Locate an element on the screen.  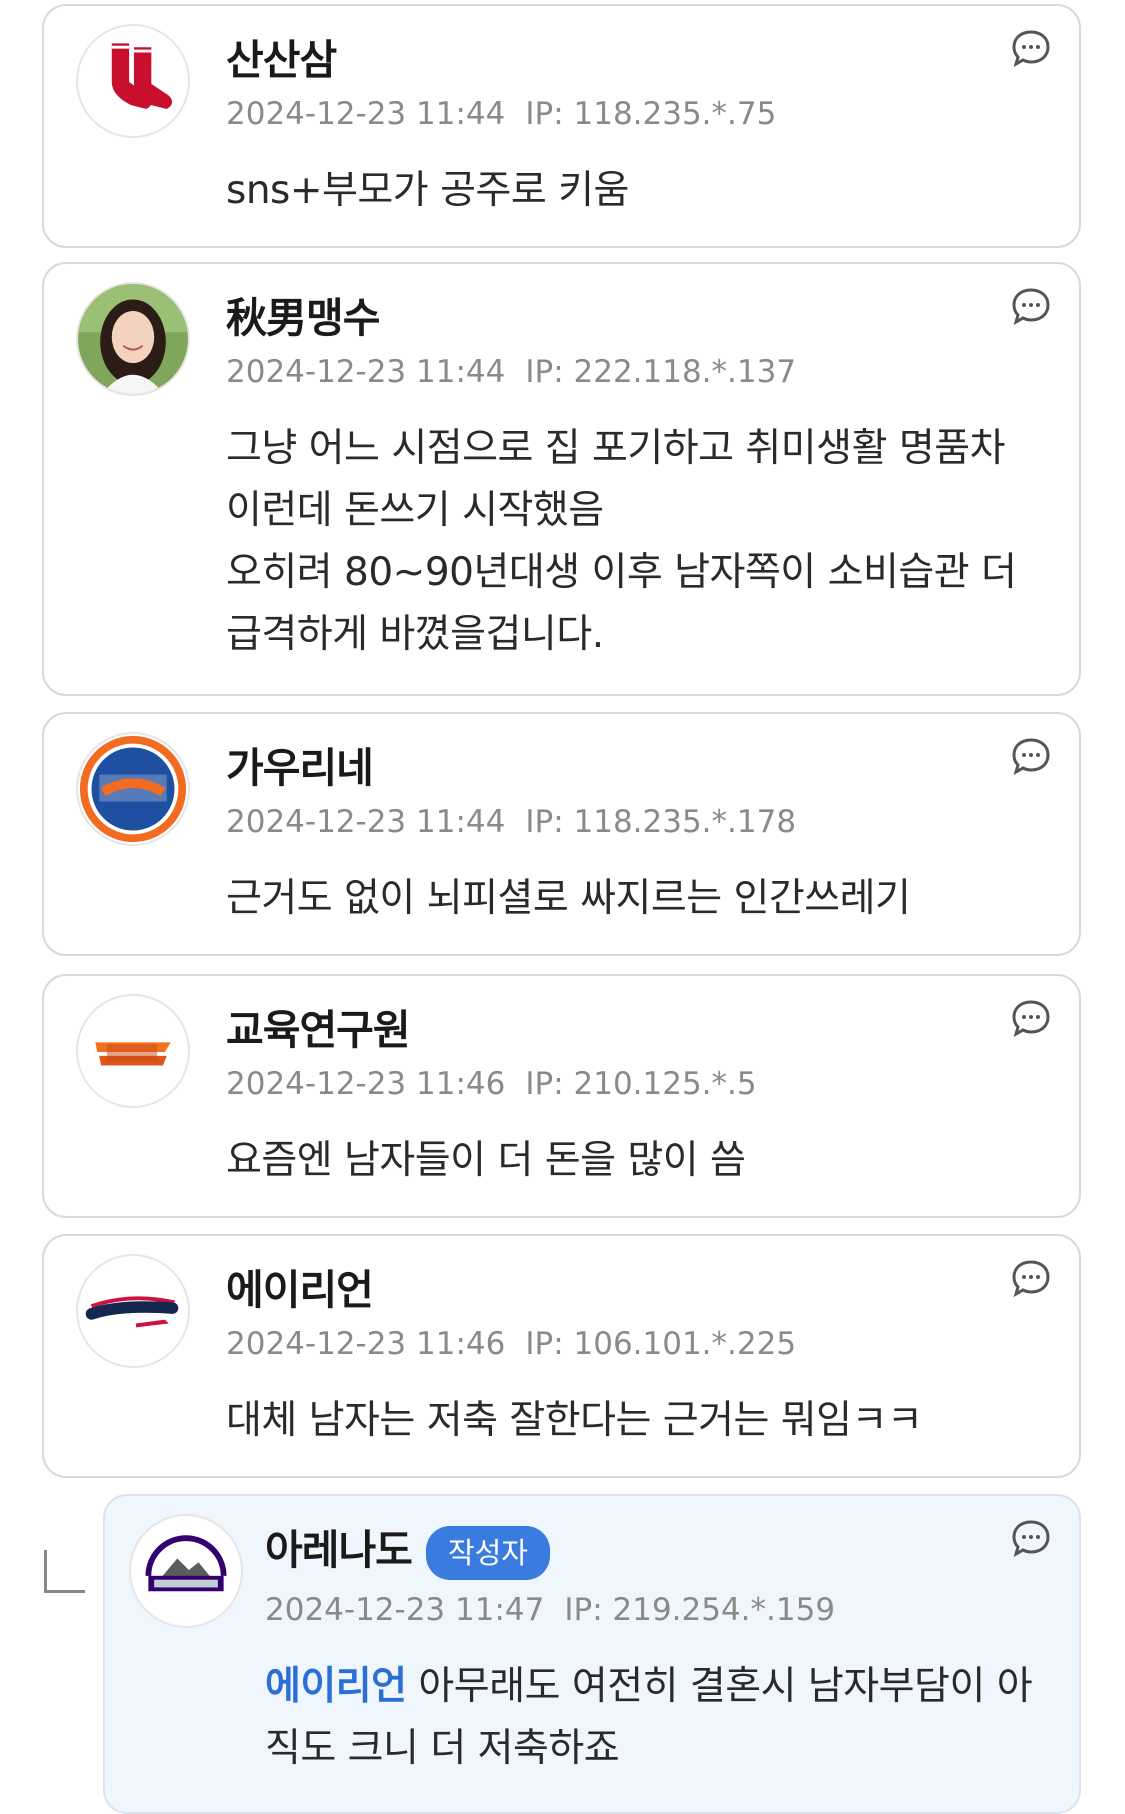
avatar-braves-logo is located at coordinates (133, 1311).